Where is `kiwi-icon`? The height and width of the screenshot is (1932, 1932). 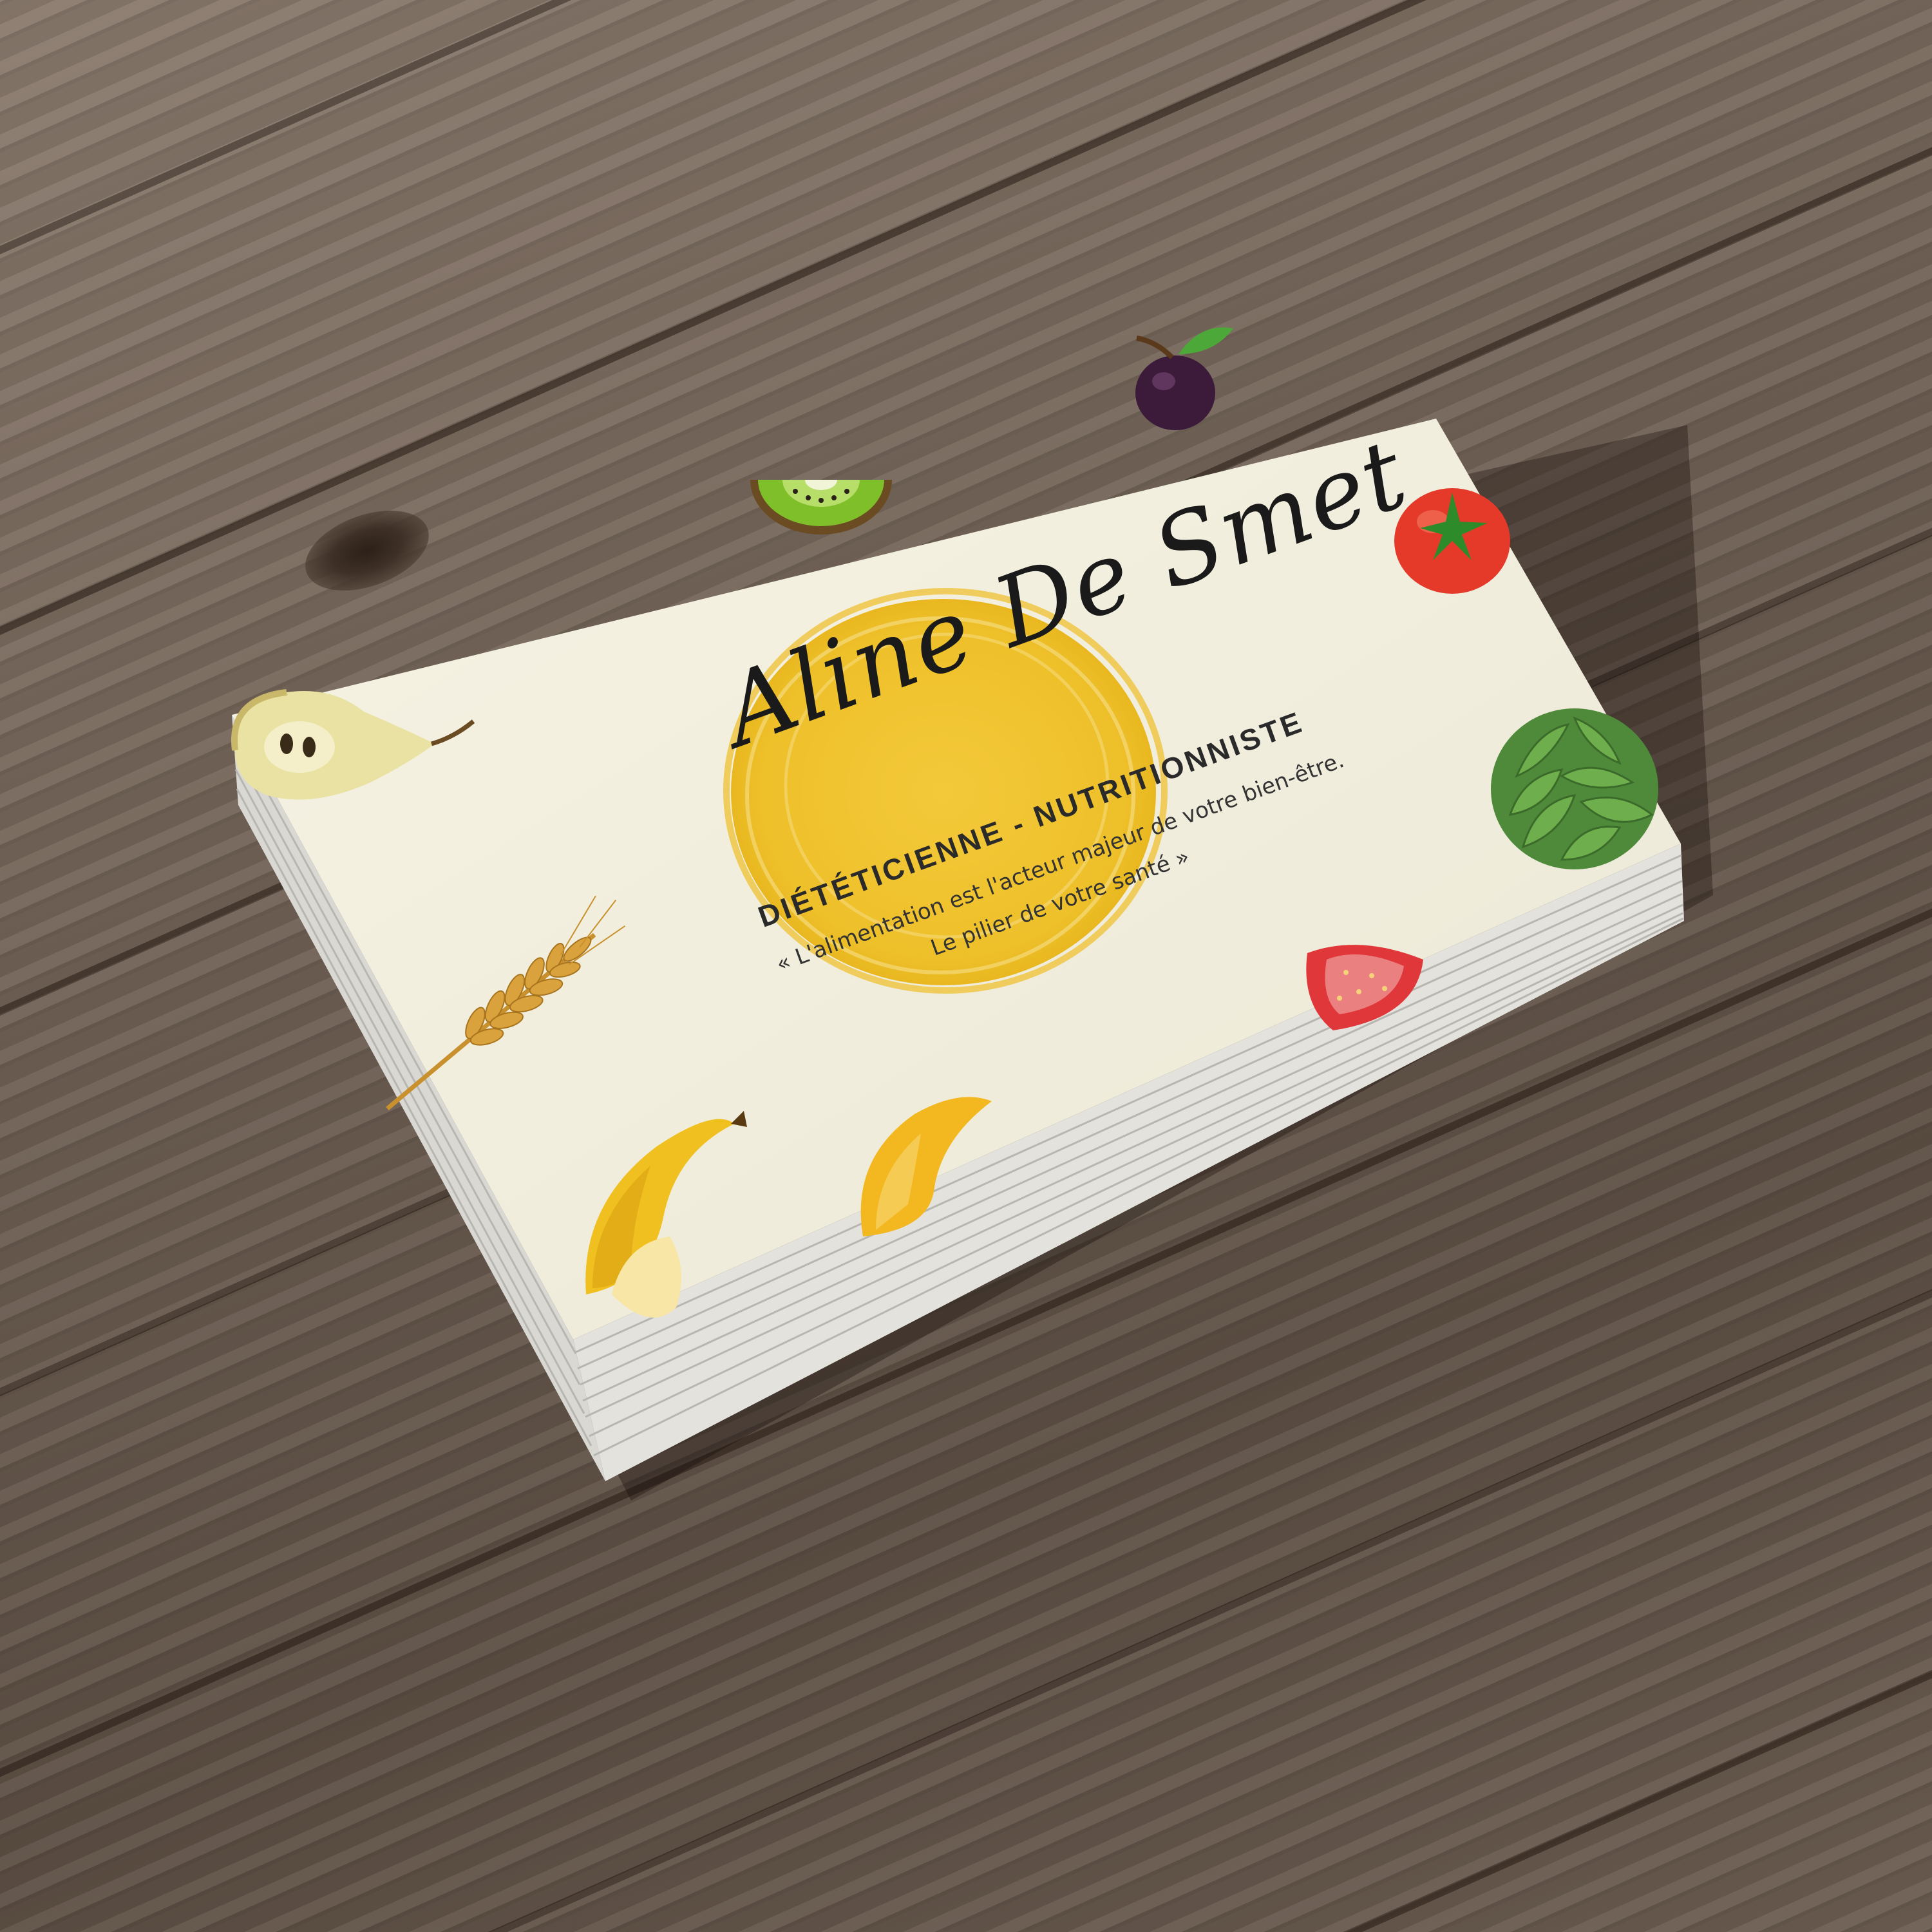
kiwi-icon is located at coordinates (821, 508).